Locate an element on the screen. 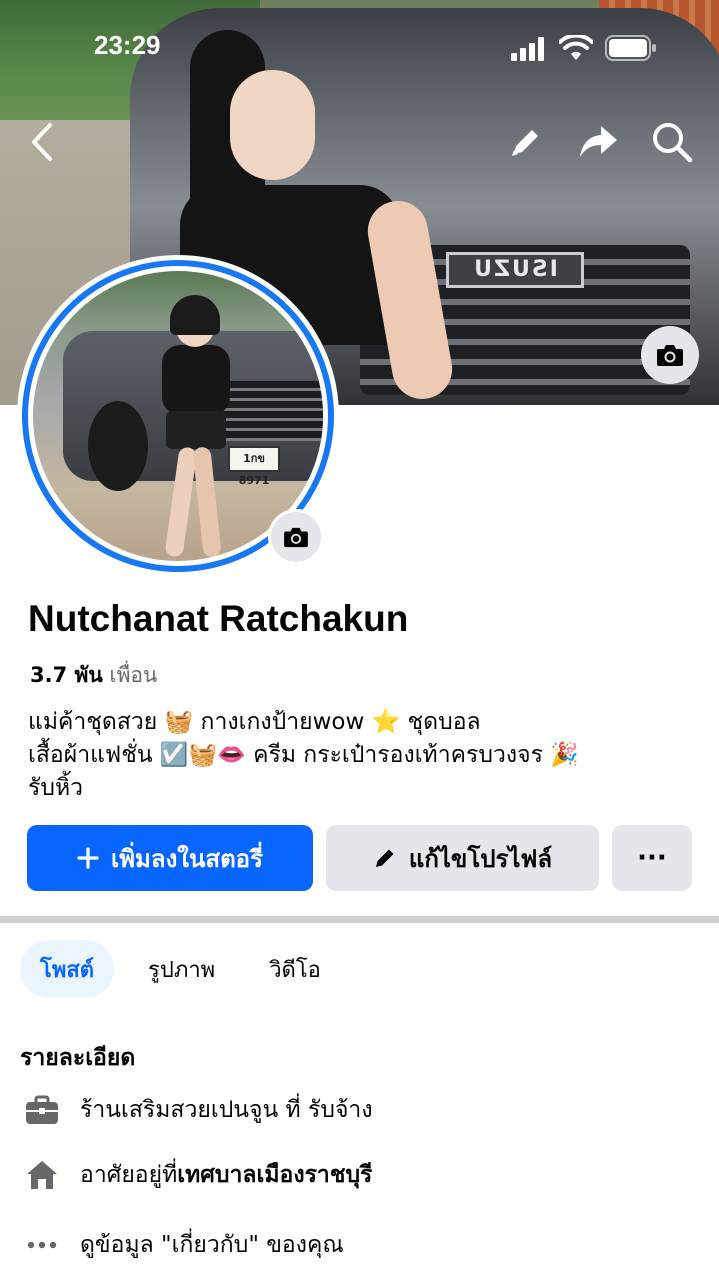 Image resolution: width=719 pixels, height=1280 pixels. detail-about-link: ดูข้อมูล "เกี่ยวกับ" ของคุณ is located at coordinates (182, 1245).